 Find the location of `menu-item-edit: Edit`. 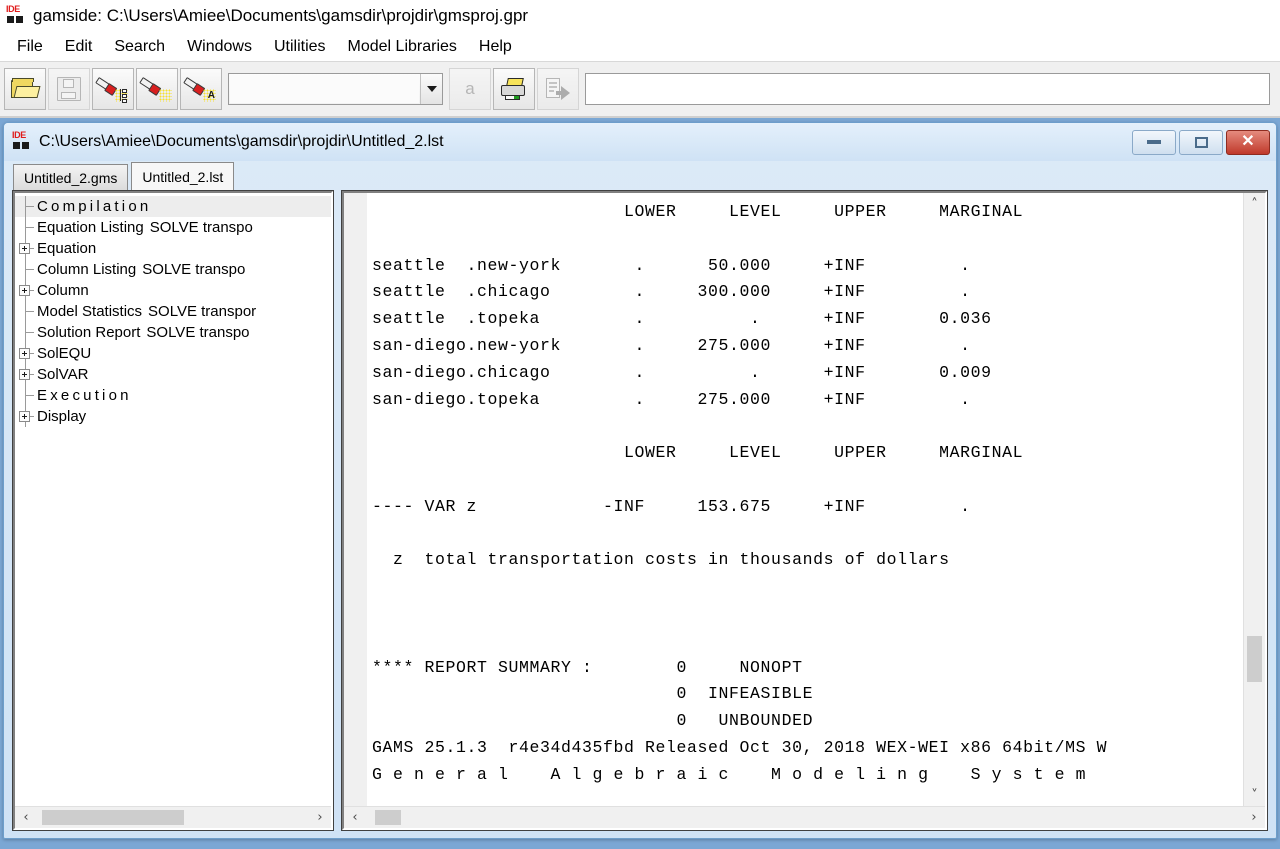

menu-item-edit: Edit is located at coordinates (79, 47).